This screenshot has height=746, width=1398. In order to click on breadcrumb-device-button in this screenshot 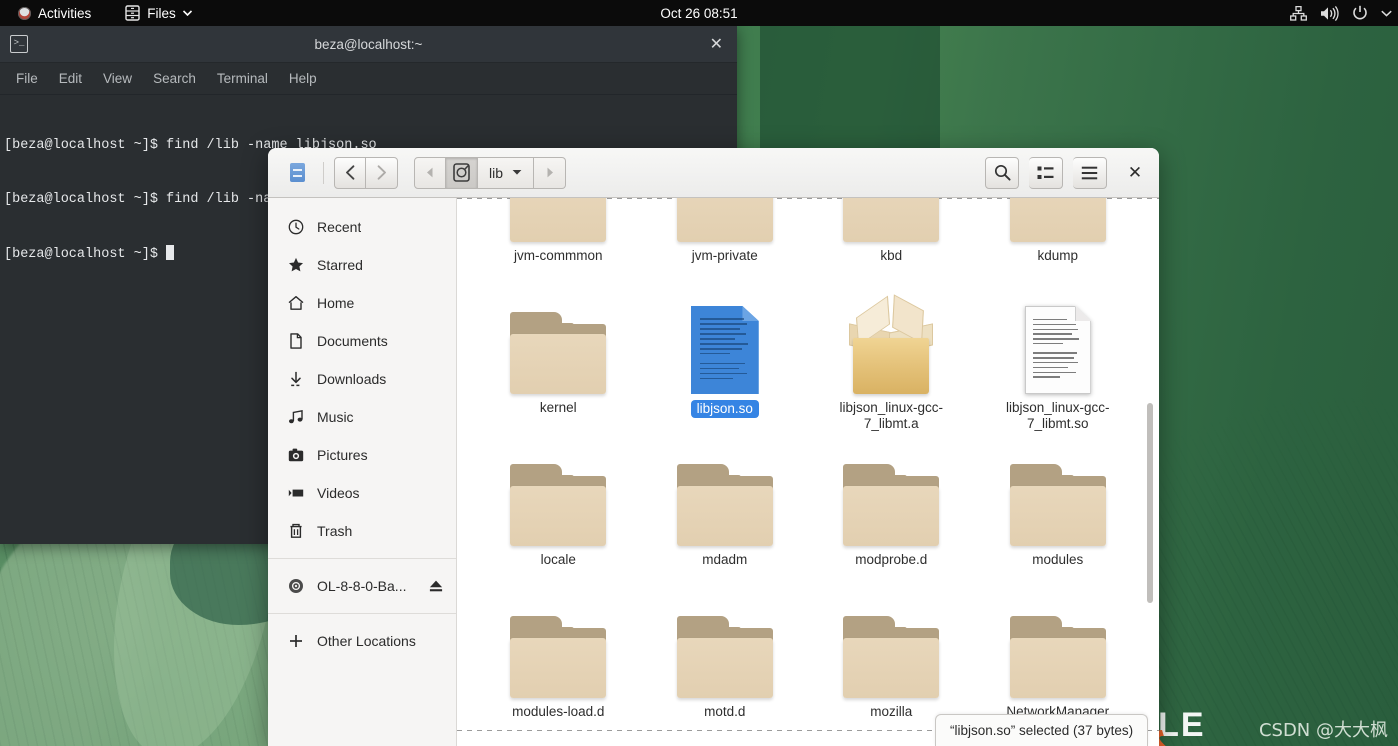, I will do `click(462, 172)`.